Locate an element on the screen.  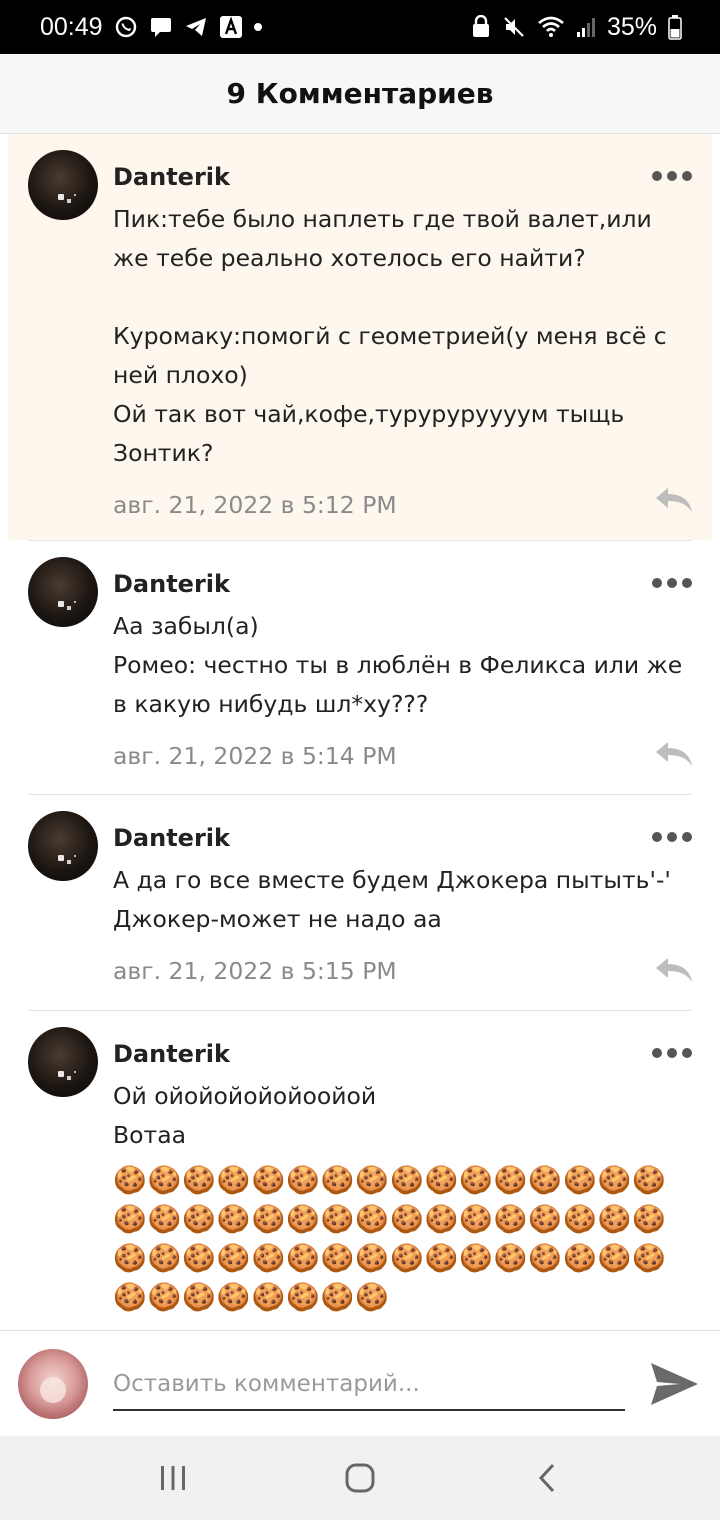
lock-icon is located at coordinates (481, 27).